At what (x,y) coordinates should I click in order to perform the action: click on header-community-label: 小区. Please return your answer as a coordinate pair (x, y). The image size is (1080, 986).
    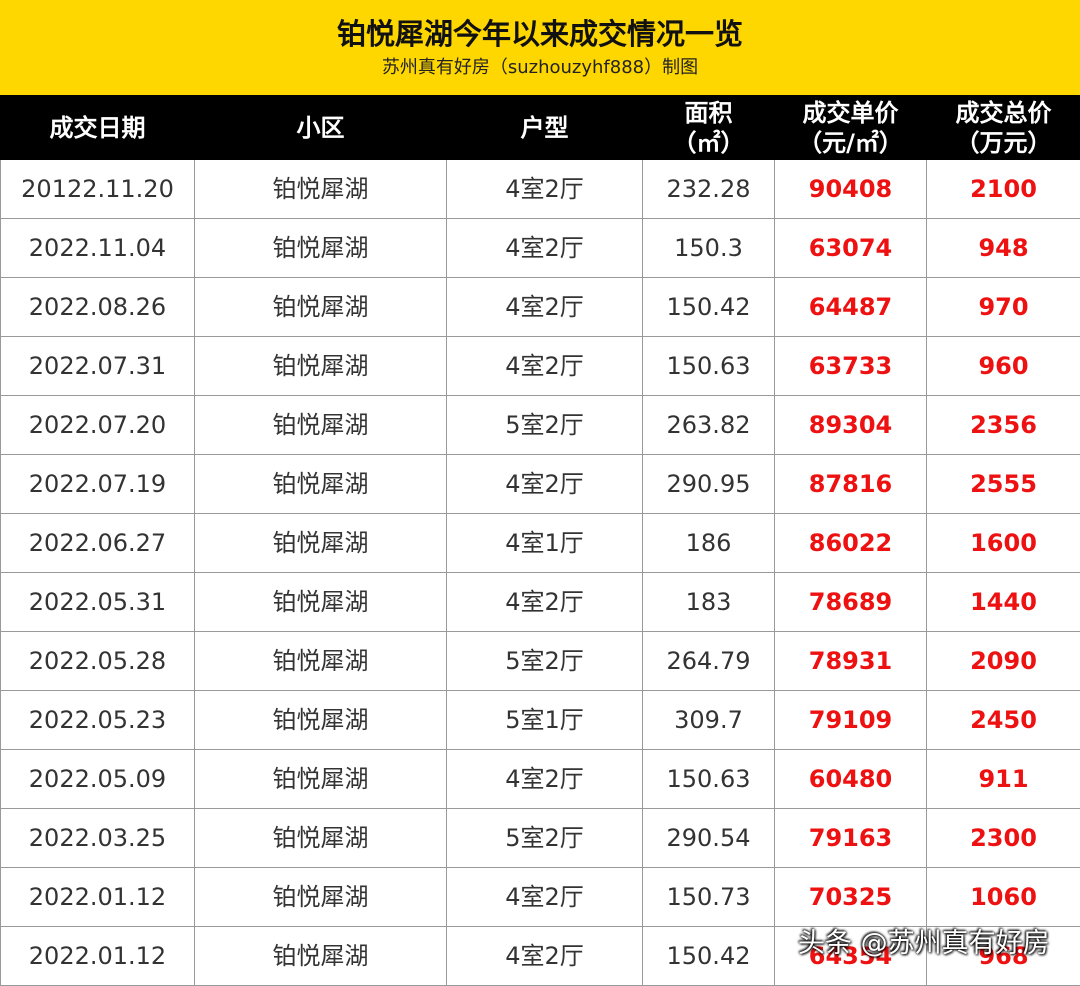
    Looking at the image, I should click on (321, 128).